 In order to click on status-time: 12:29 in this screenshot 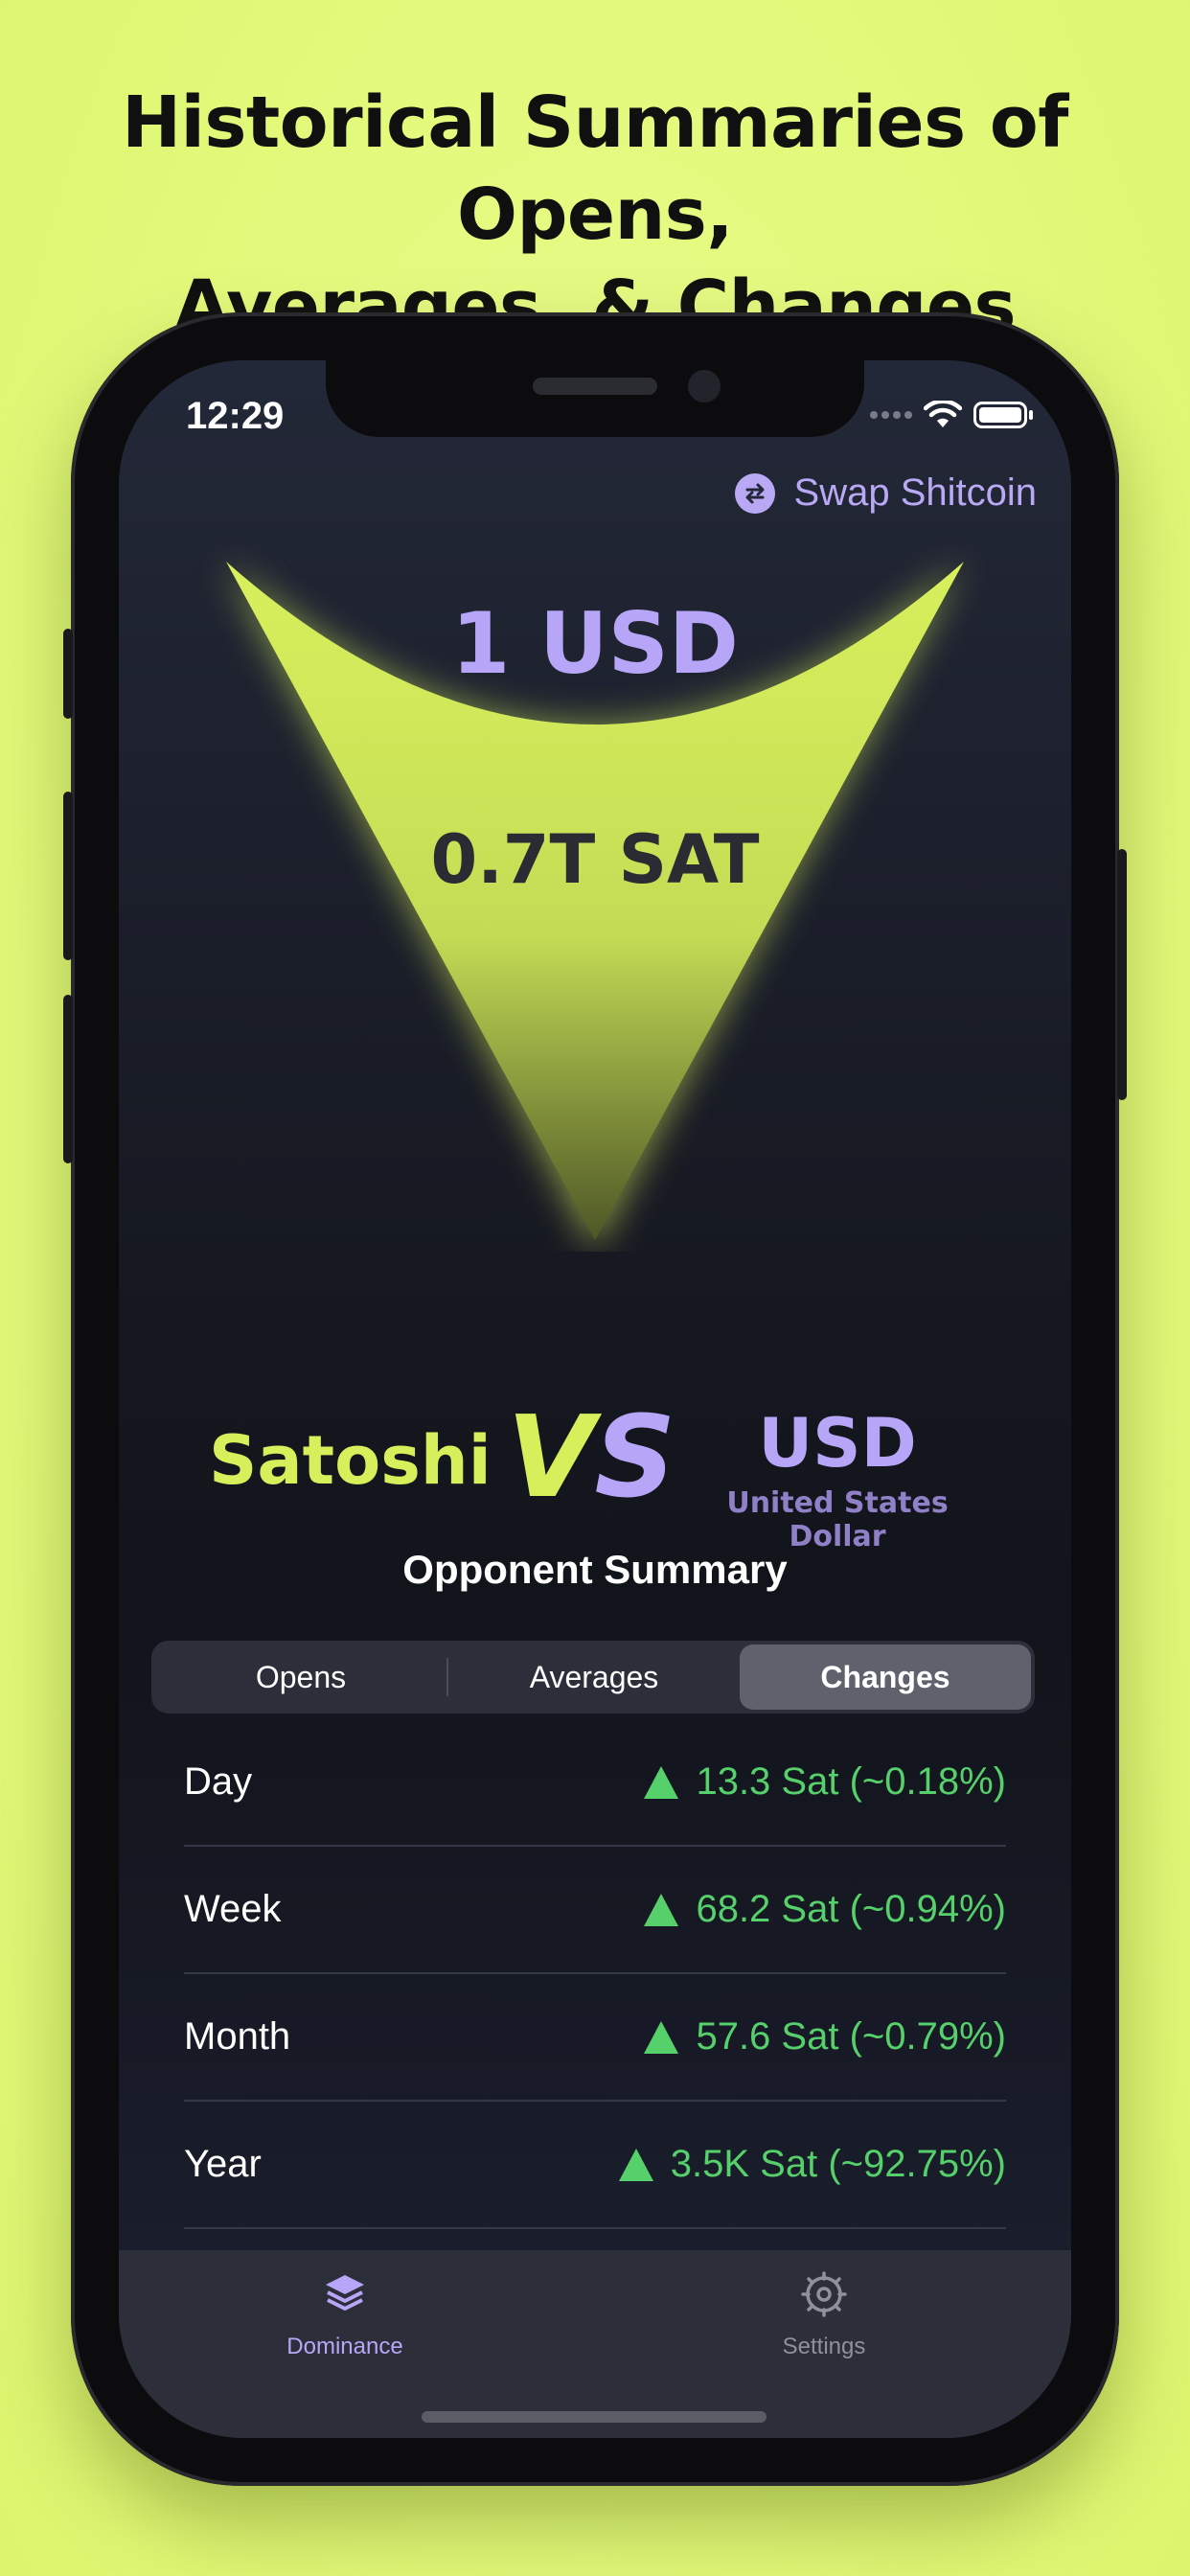, I will do `click(236, 416)`.